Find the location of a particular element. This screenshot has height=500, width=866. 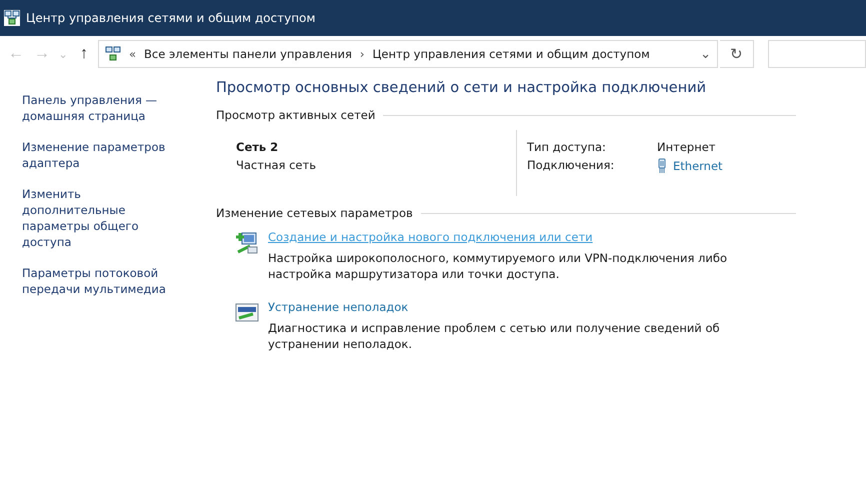

network-category: Частная сеть is located at coordinates (276, 165).